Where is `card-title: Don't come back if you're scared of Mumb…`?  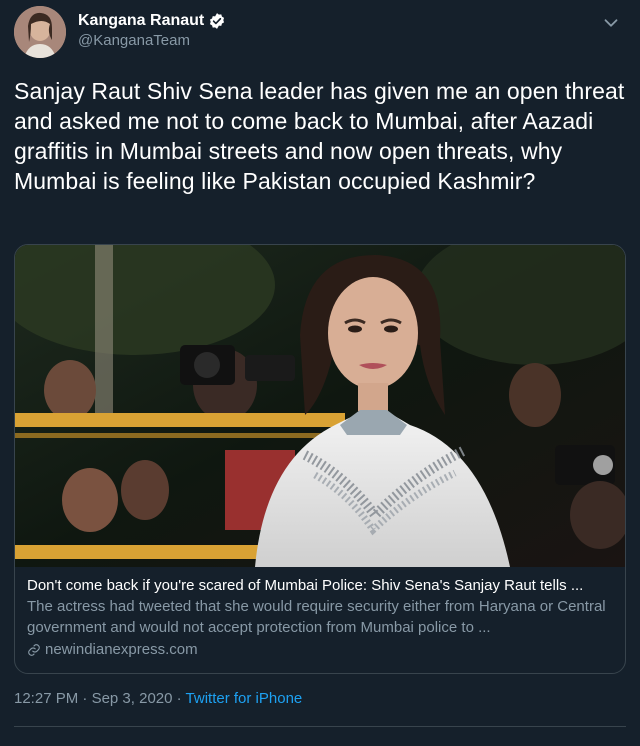
card-title: Don't come back if you're scared of Mumb… is located at coordinates (305, 585).